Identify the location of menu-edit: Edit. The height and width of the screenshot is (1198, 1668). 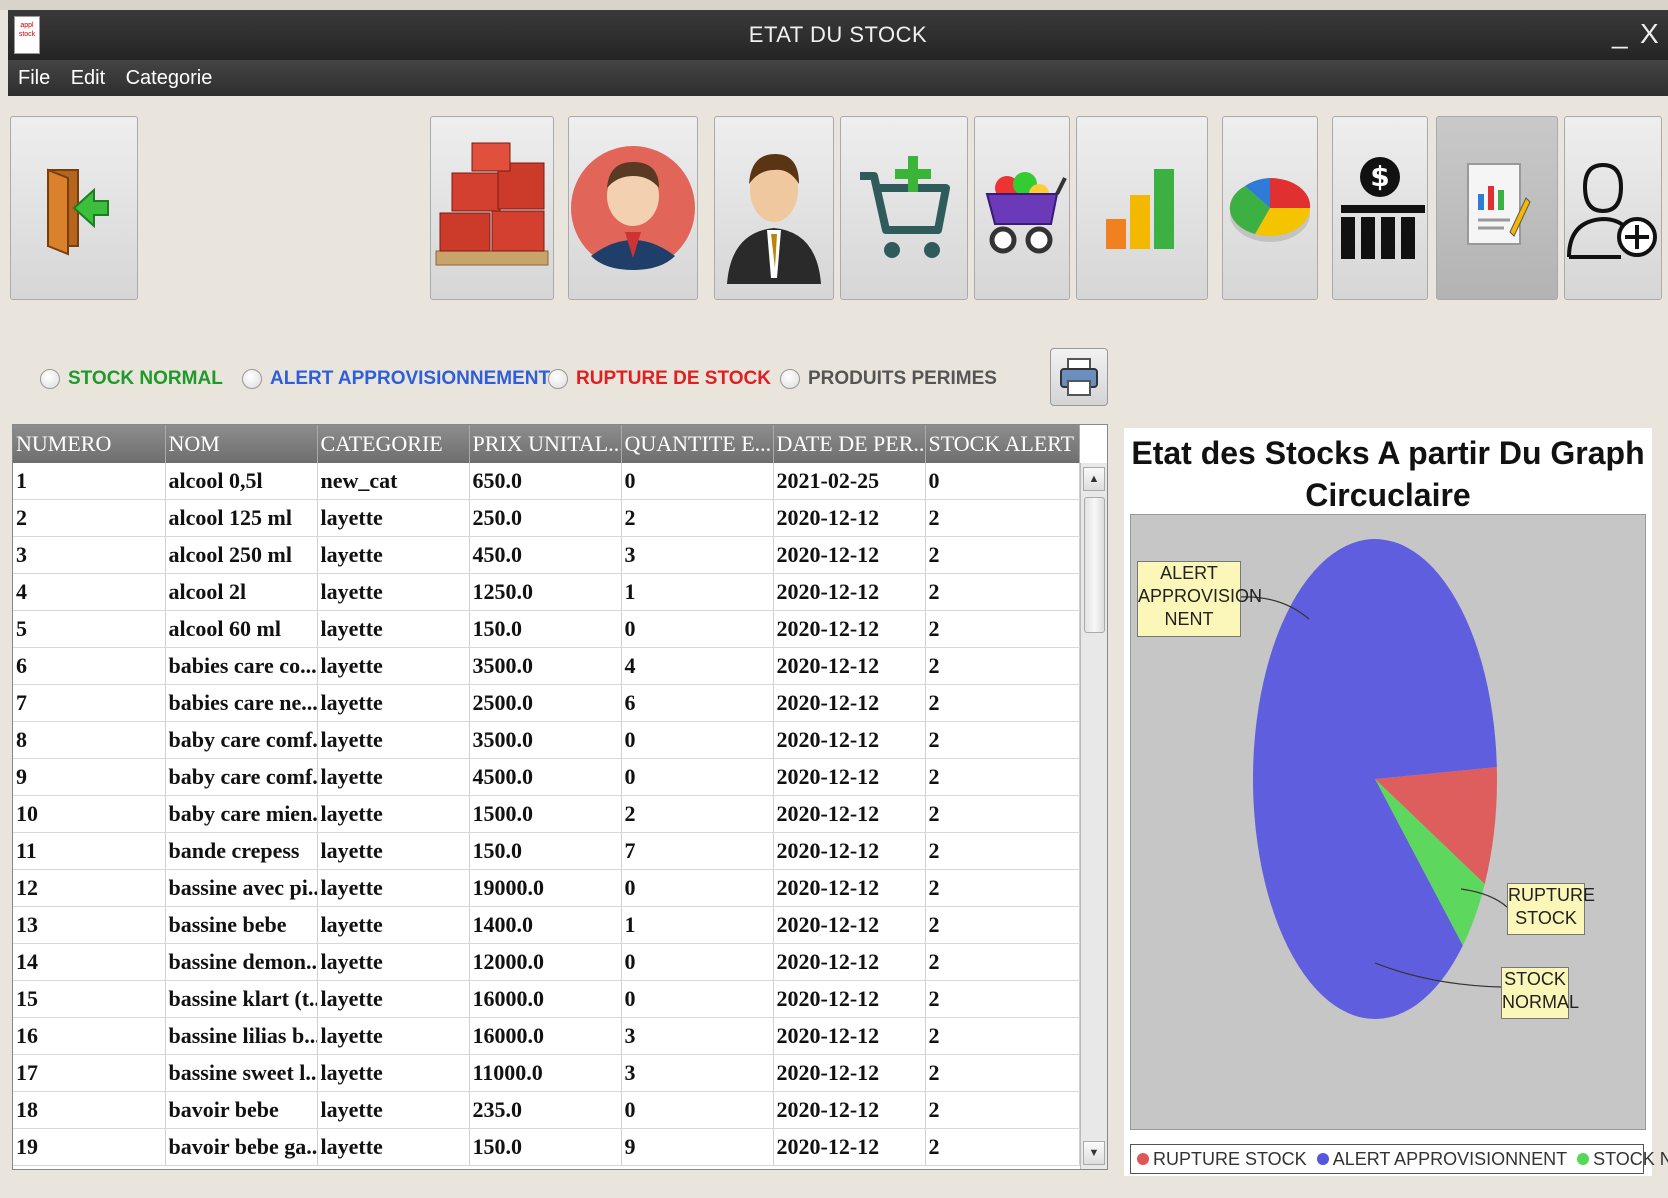
(88, 78).